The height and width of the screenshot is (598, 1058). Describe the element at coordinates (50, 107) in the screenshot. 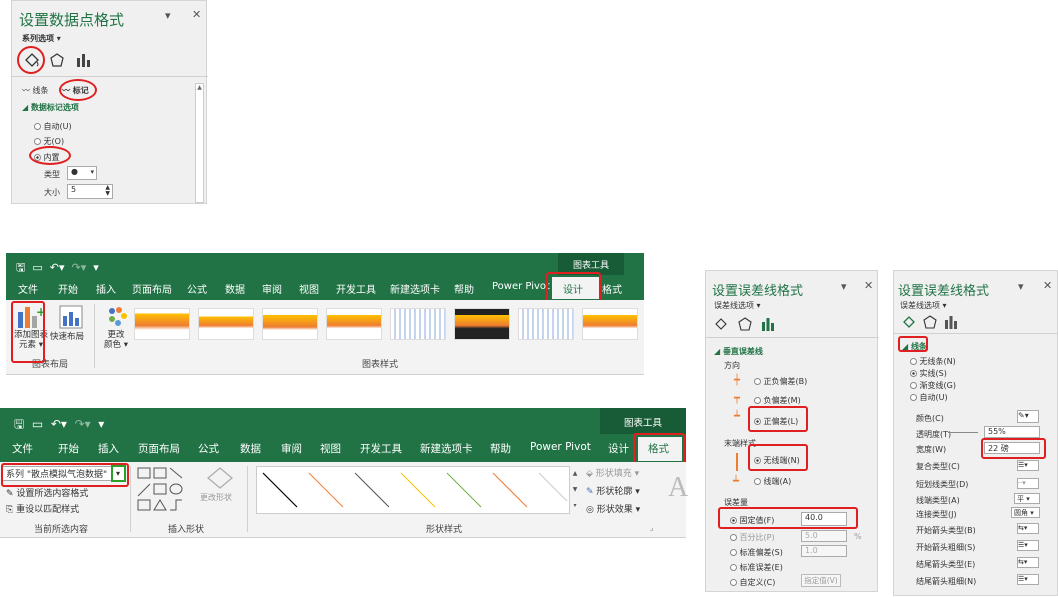

I see `marker-options-section: ◢ 数据标记选项` at that location.